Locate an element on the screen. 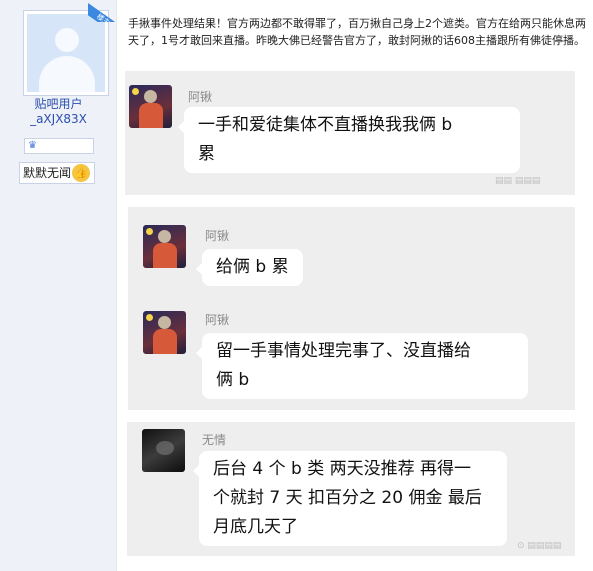  watermark: ▤▤ ▤▤▤ is located at coordinates (518, 181).